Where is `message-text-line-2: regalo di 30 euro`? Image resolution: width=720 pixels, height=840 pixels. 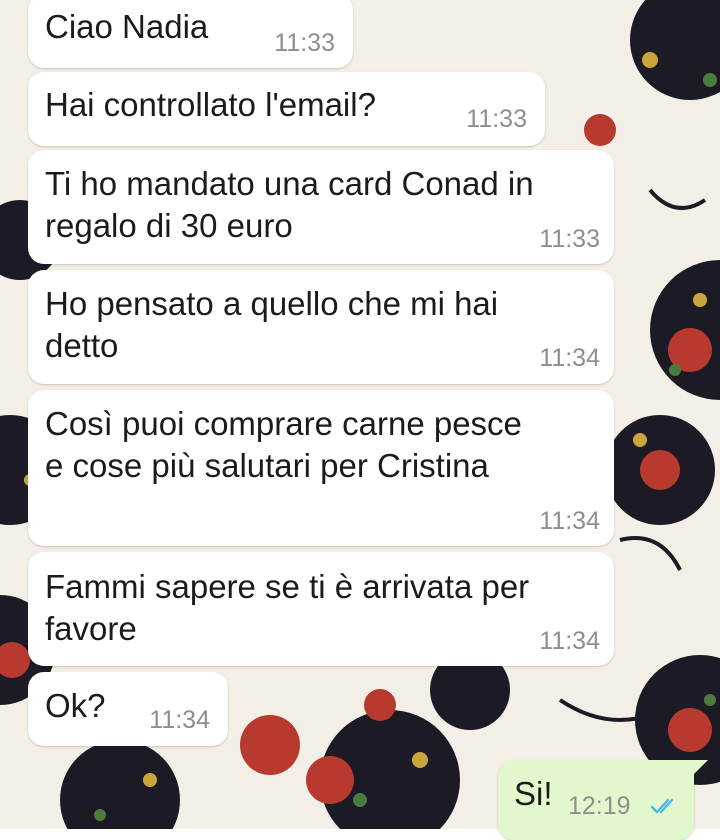 message-text-line-2: regalo di 30 euro is located at coordinates (169, 225).